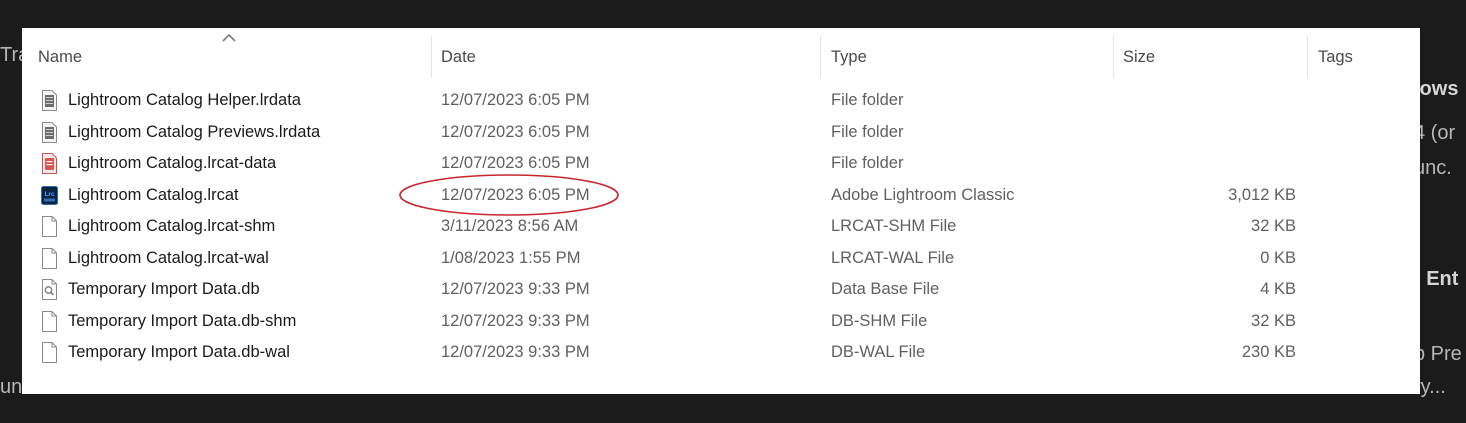  What do you see at coordinates (1268, 352) in the screenshot?
I see `file-size: 230 KB` at bounding box center [1268, 352].